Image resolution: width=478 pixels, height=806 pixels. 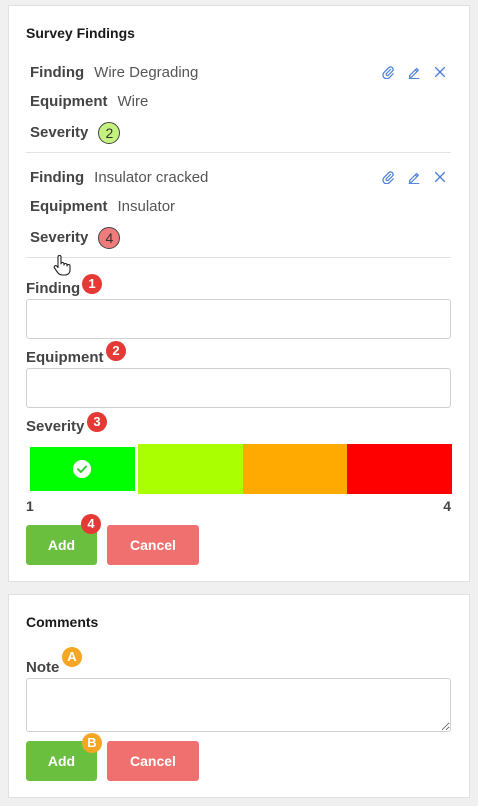 I want to click on severity-row: Severity 2, so click(x=75, y=133).